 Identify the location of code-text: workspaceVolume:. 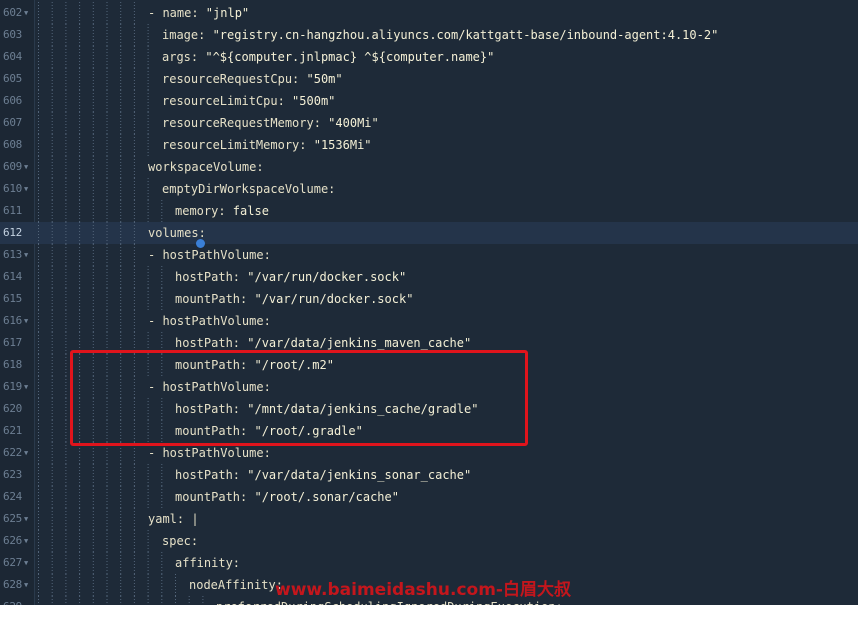
(206, 167).